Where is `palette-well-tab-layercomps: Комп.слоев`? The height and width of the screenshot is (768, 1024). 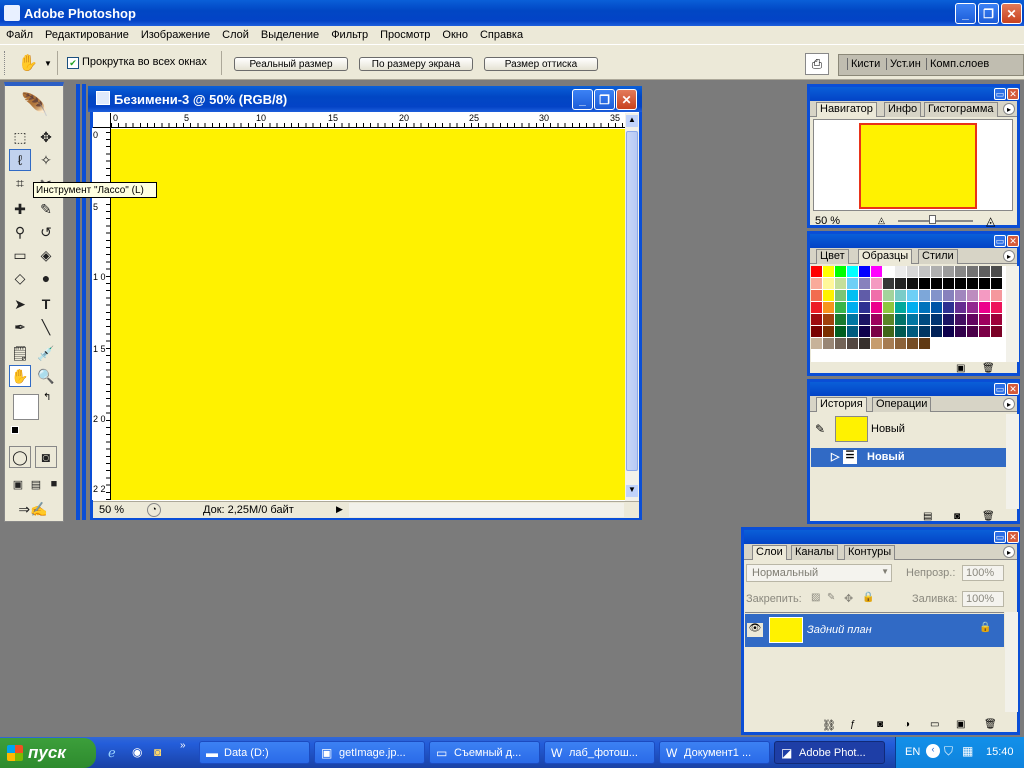 palette-well-tab-layercomps: Комп.слоев is located at coordinates (957, 64).